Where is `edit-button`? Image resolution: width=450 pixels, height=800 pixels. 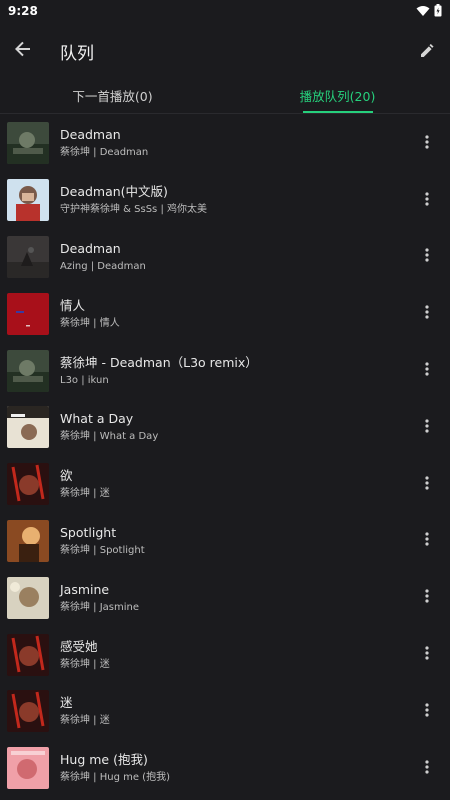
edit-button is located at coordinates (427, 51).